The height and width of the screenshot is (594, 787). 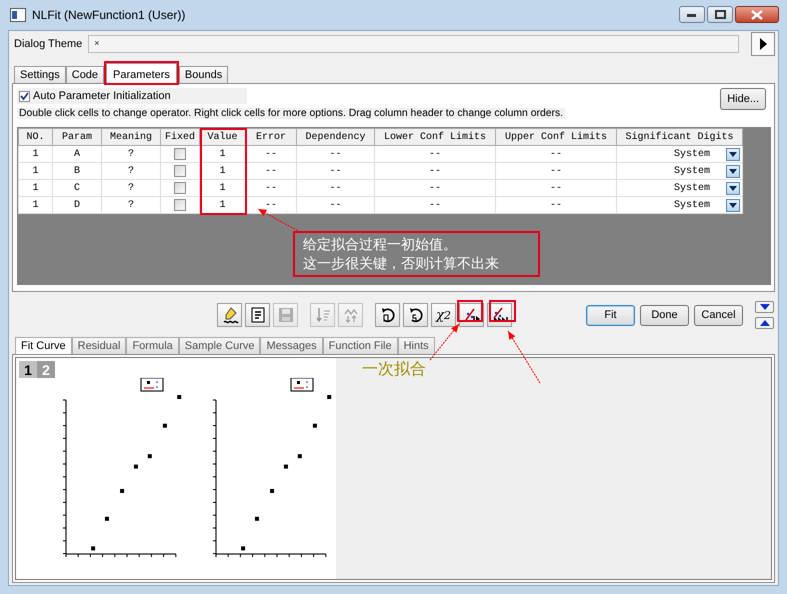 I want to click on column-header: Lower Conf Limits, so click(x=435, y=137).